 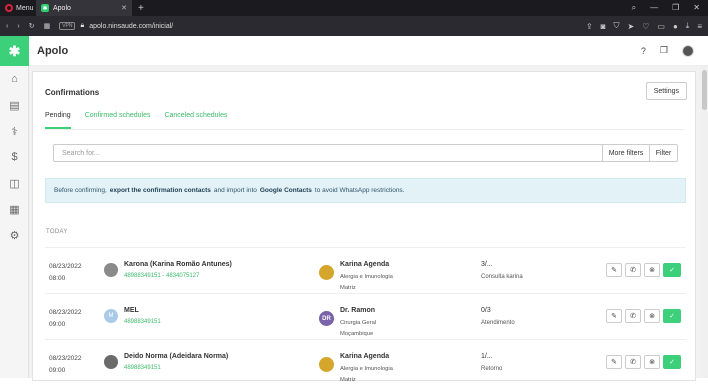 I want to click on close-window-icon: ✕, so click(x=696, y=8).